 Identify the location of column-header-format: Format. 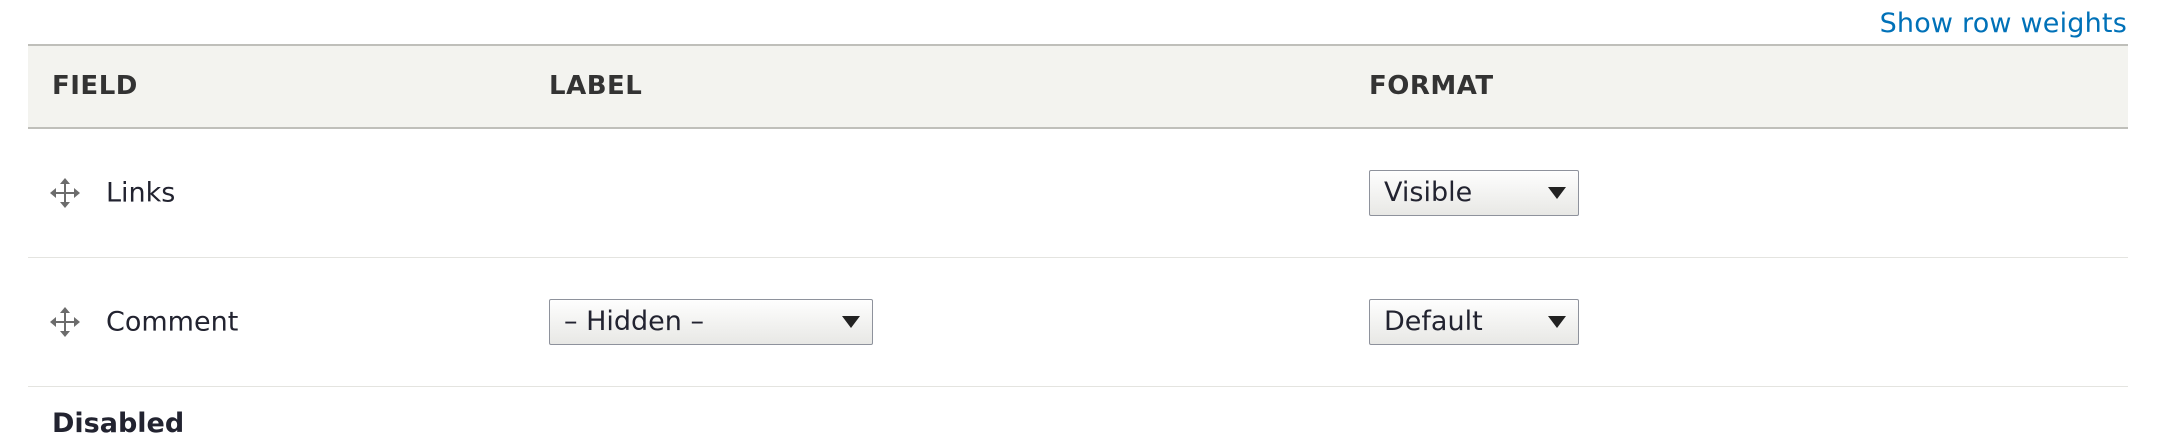
(1431, 86).